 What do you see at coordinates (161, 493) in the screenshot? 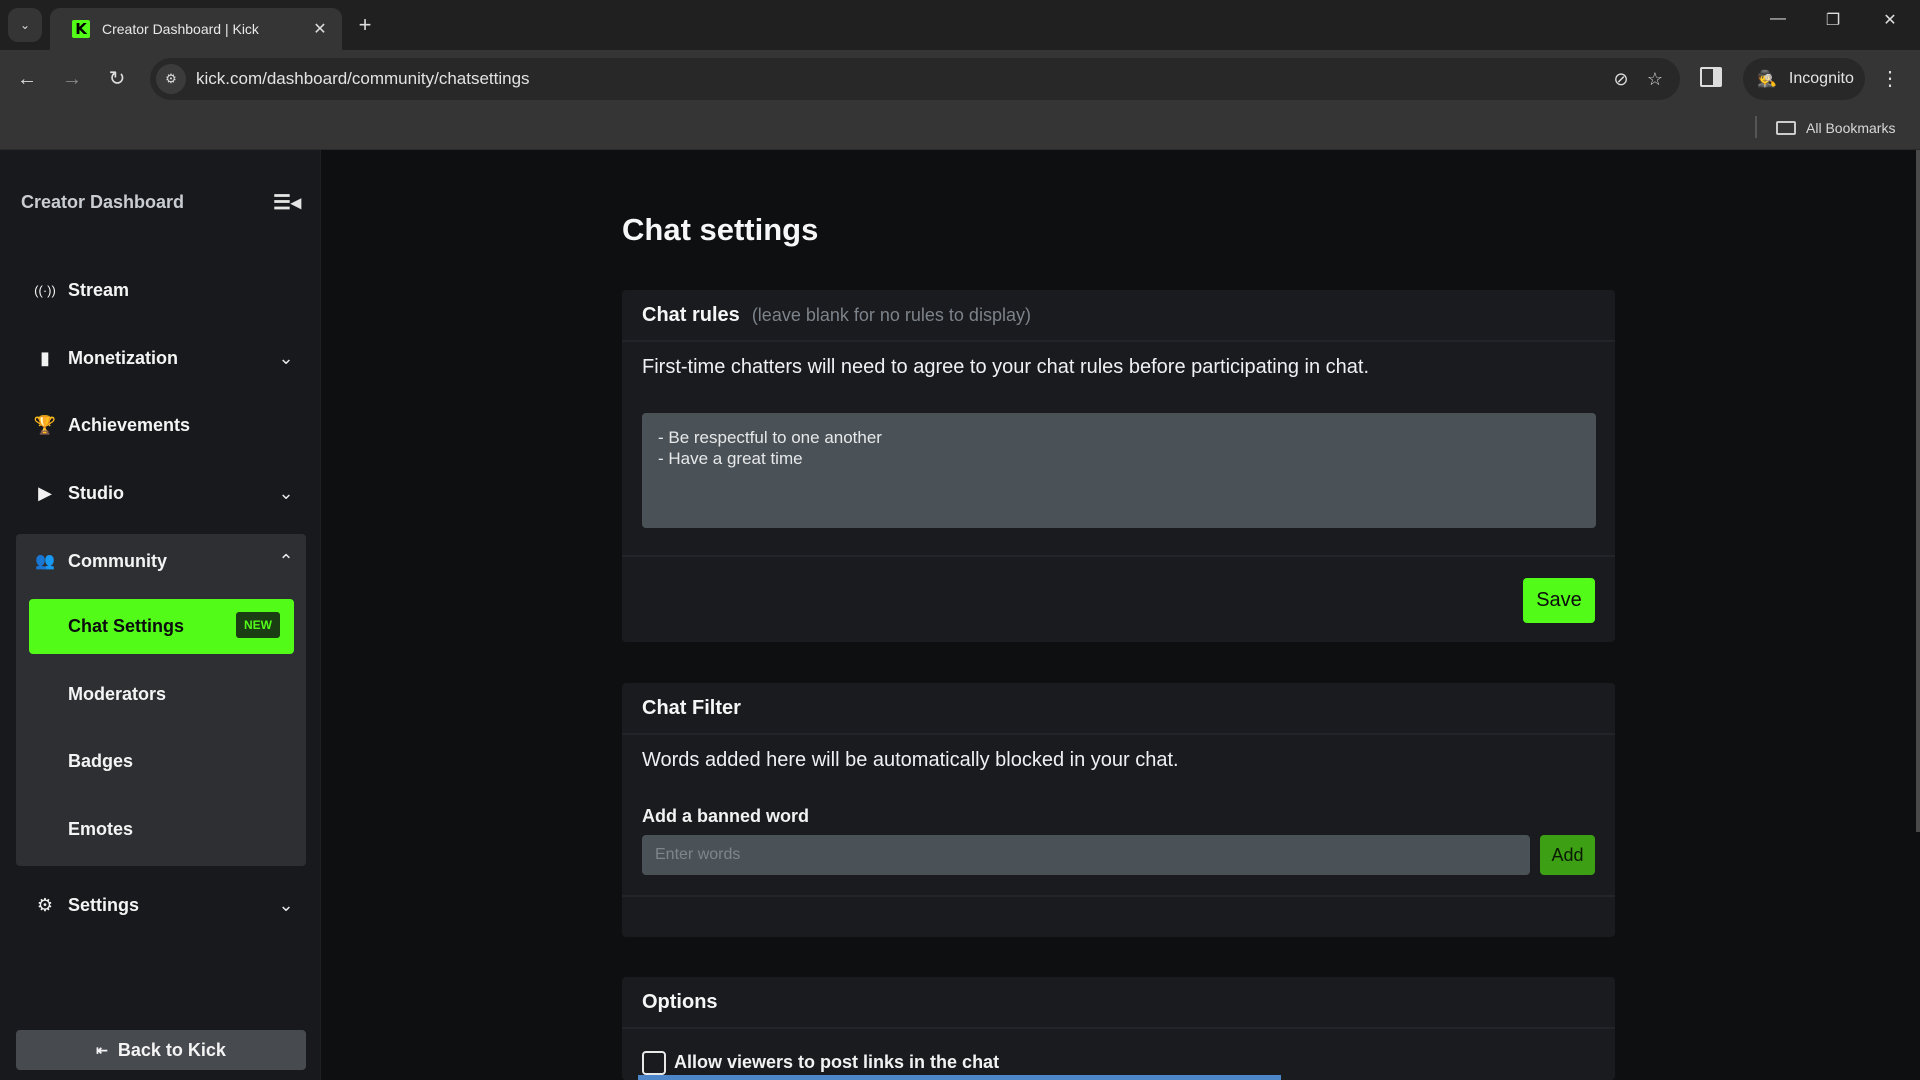
I see `sidebar-item-studio: ▶ Studio ⌄` at bounding box center [161, 493].